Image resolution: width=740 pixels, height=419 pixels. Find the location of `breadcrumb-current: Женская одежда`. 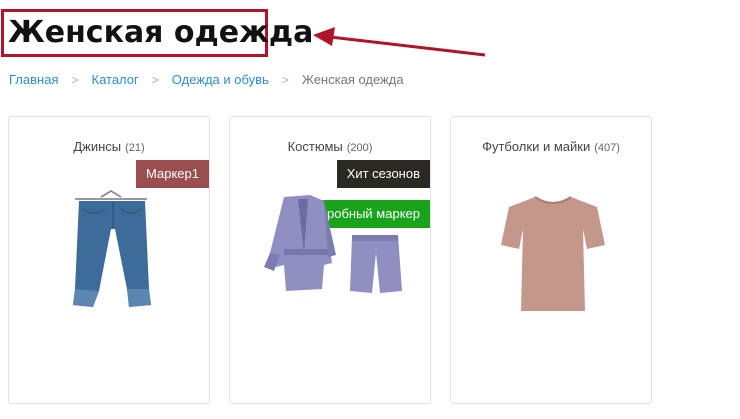

breadcrumb-current: Женская одежда is located at coordinates (352, 79).